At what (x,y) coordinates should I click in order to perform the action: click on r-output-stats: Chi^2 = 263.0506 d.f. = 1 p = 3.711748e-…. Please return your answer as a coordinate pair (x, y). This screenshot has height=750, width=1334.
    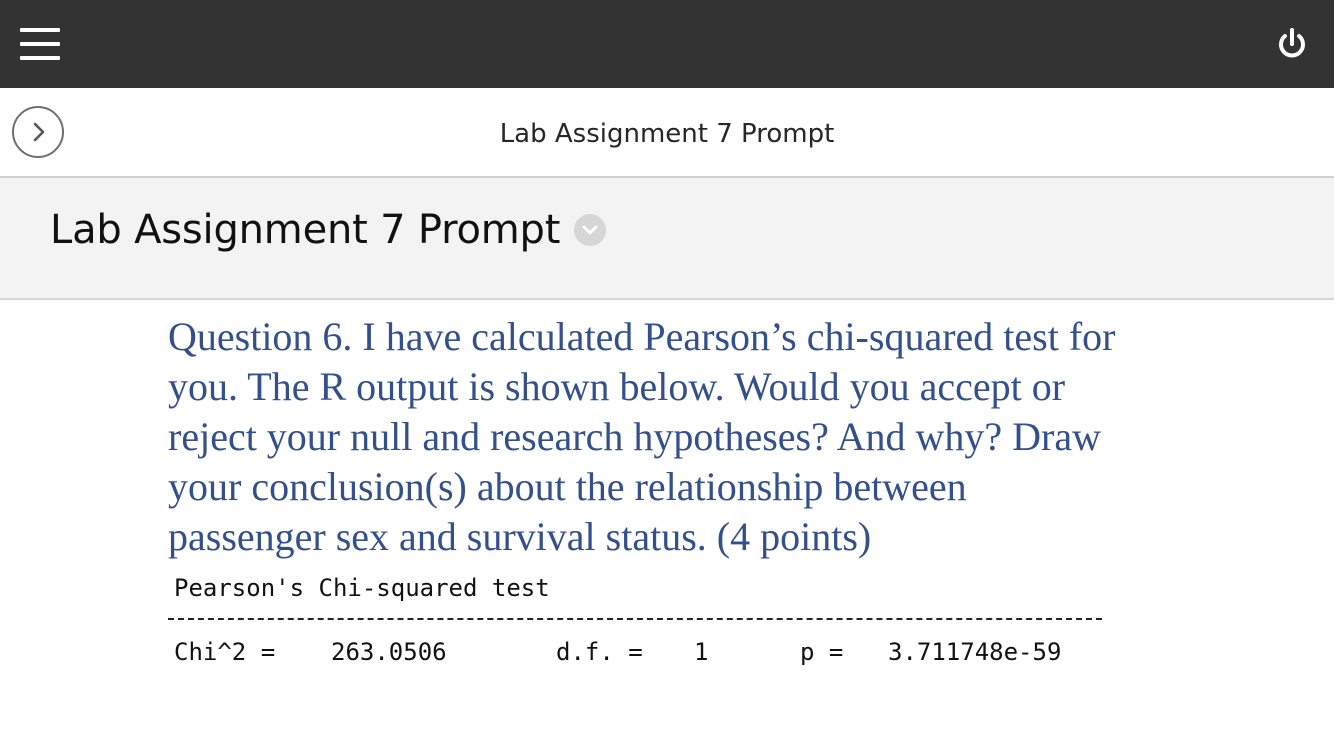
    Looking at the image, I should click on (638, 652).